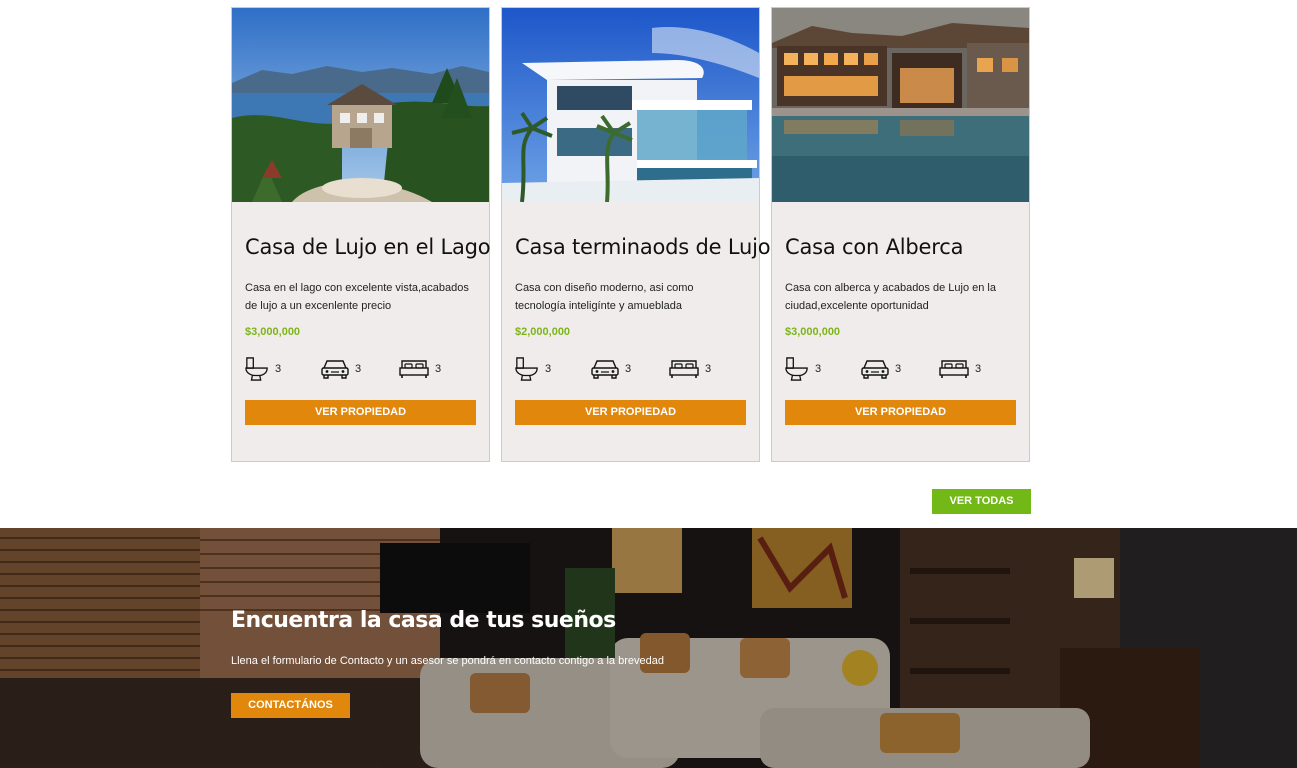 The height and width of the screenshot is (768, 1297). Describe the element at coordinates (900, 247) in the screenshot. I see `property-title: Casa con Alberca` at that location.